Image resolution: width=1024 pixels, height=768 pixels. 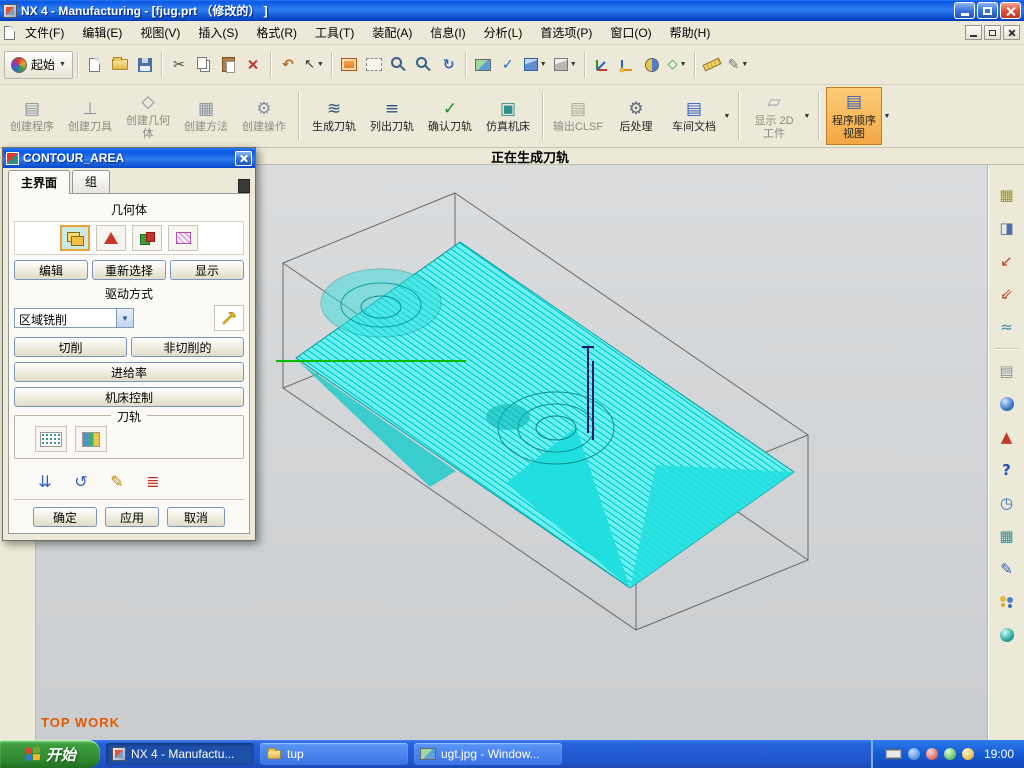 What do you see at coordinates (38, 64) in the screenshot?
I see `start-menu-button: 起始 ▼` at bounding box center [38, 64].